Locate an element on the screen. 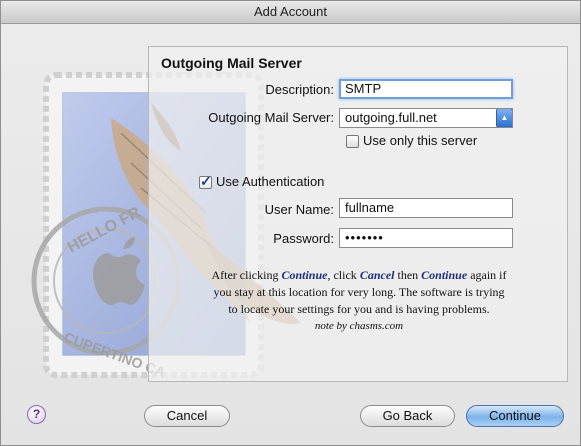 This screenshot has height=446, width=581. outgoing-server-label: Outgoing Mail Server: is located at coordinates (271, 117).